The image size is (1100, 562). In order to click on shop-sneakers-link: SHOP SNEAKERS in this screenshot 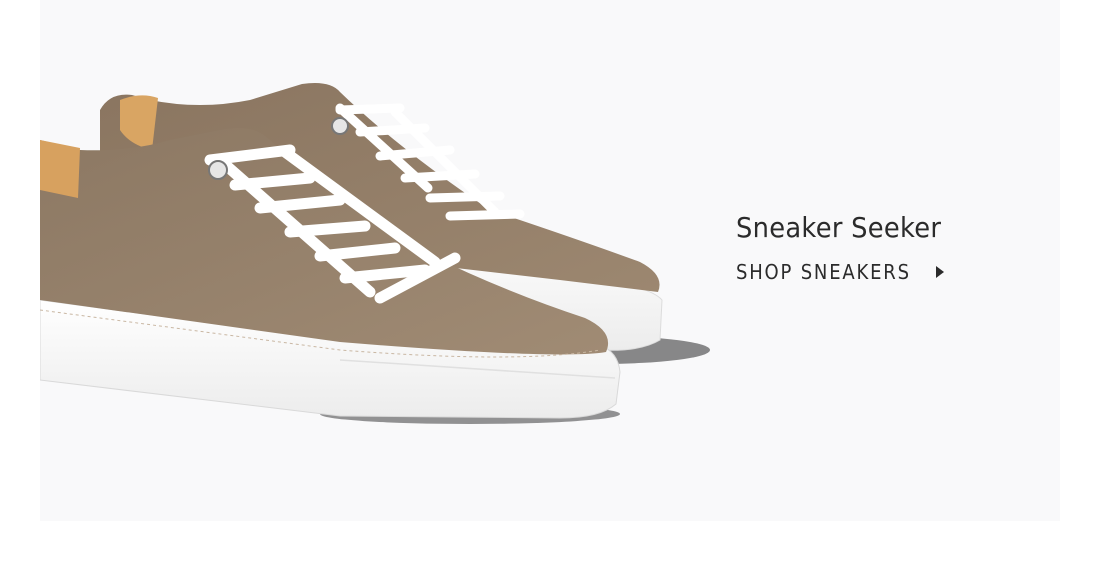, I will do `click(840, 272)`.